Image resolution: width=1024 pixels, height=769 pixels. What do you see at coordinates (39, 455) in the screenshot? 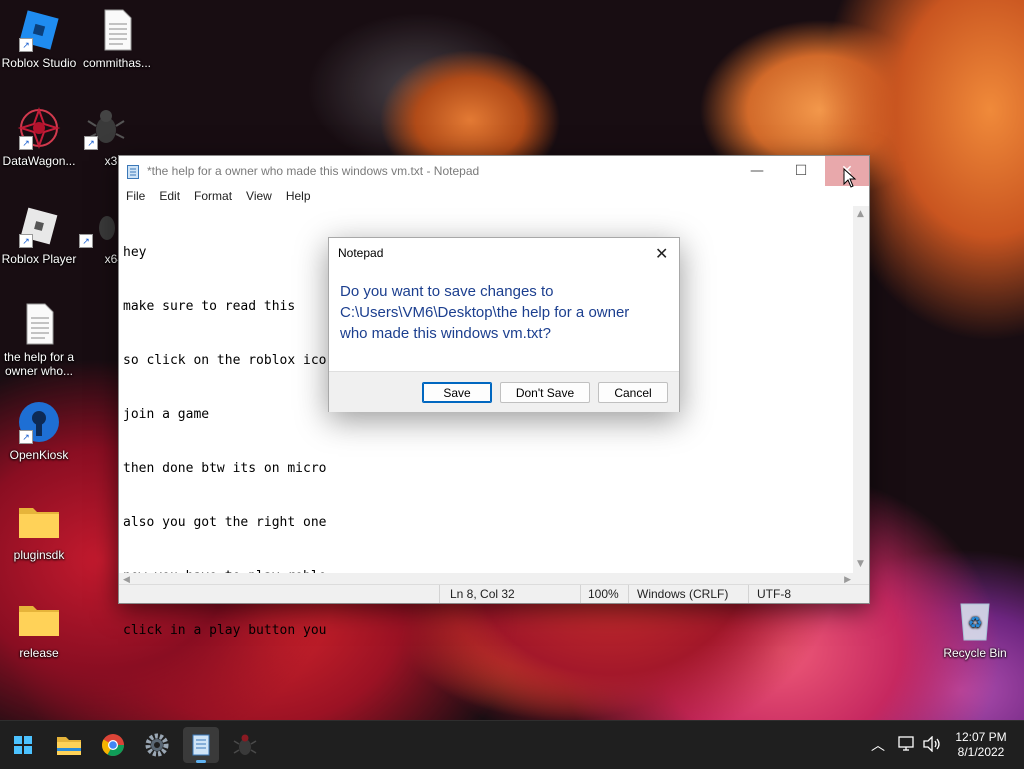
I see `desktop-icon-label: OpenKiosk` at bounding box center [39, 455].